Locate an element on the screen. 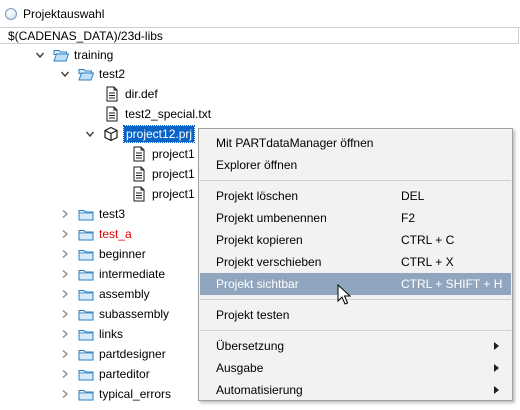 This screenshot has width=520, height=410. menu-item-shortcut: CTRL + SHIFT + H is located at coordinates (452, 284).